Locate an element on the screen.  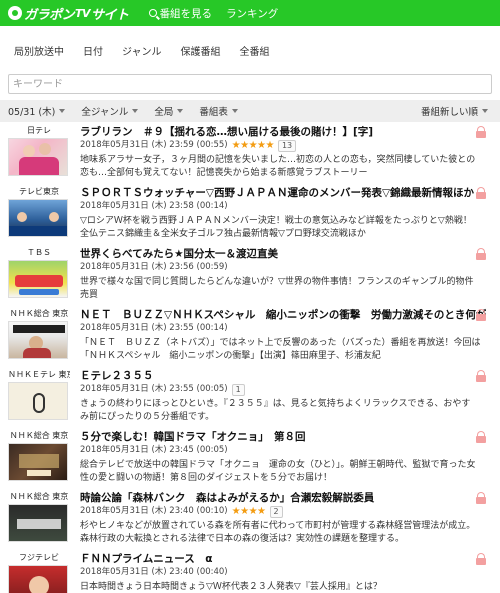
program-title: 時論公論「森林バンク 森はよみがえるか」合瀬宏毅解説委員 is located at coordinates (278, 498).